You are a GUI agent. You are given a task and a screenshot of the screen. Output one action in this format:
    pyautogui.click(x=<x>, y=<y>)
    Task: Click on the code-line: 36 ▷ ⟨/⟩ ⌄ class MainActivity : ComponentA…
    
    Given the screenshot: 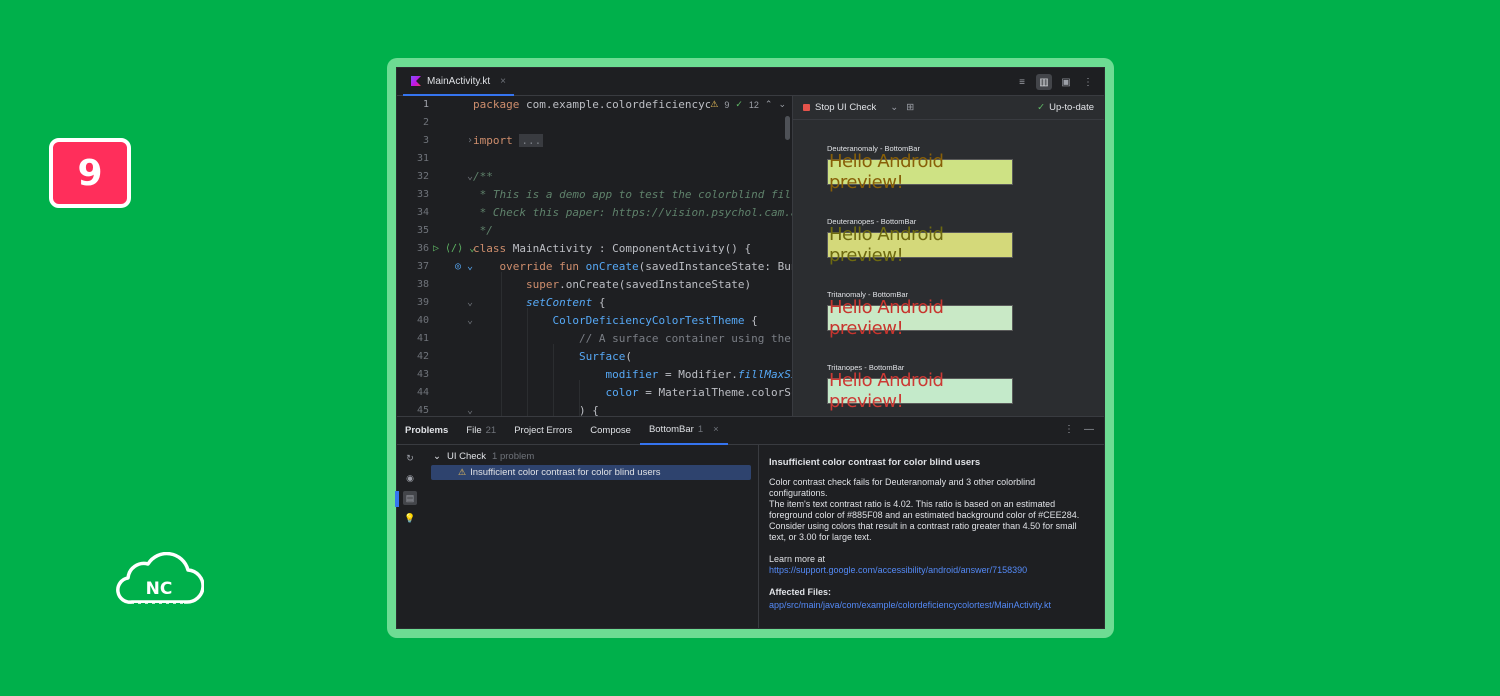 What is the action you would take?
    pyautogui.click(x=594, y=249)
    